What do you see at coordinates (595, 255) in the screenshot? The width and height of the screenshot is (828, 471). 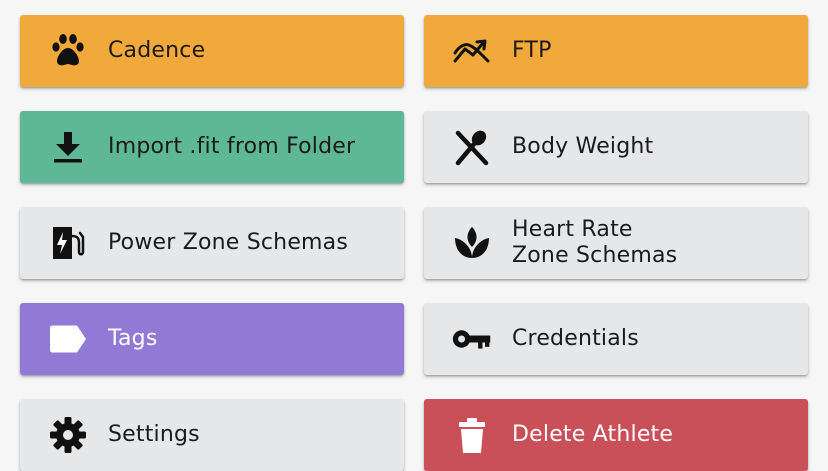 I see `heart-rate-label-line2: Zone Schemas` at bounding box center [595, 255].